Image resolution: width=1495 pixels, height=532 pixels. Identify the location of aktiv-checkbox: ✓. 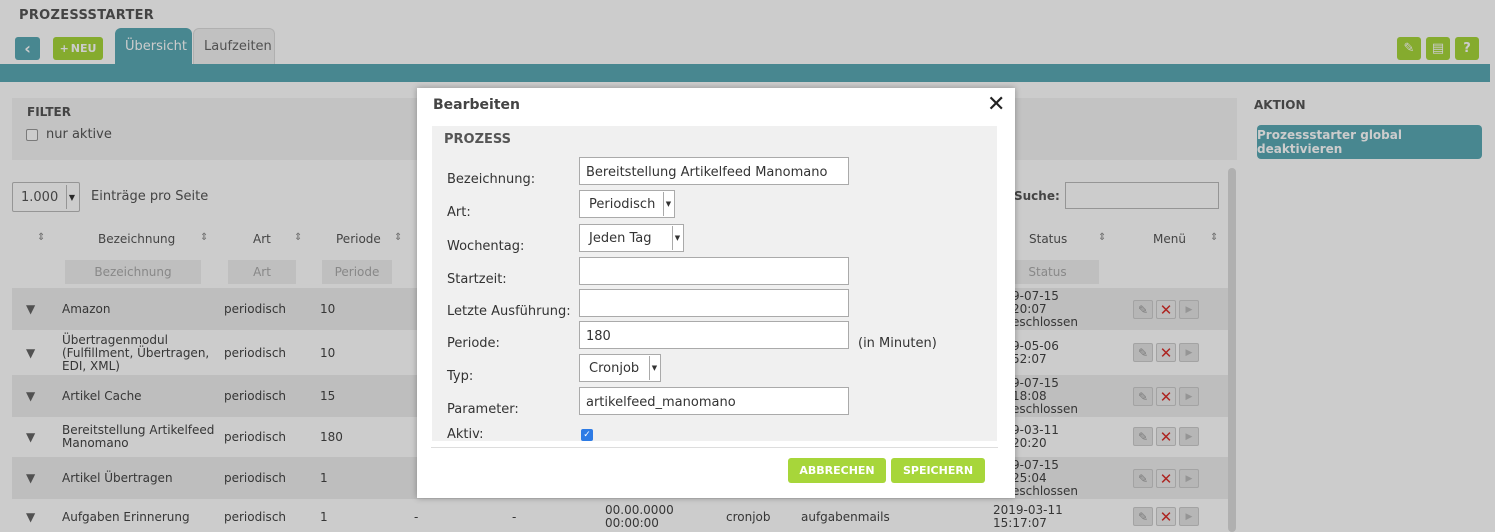
(587, 435).